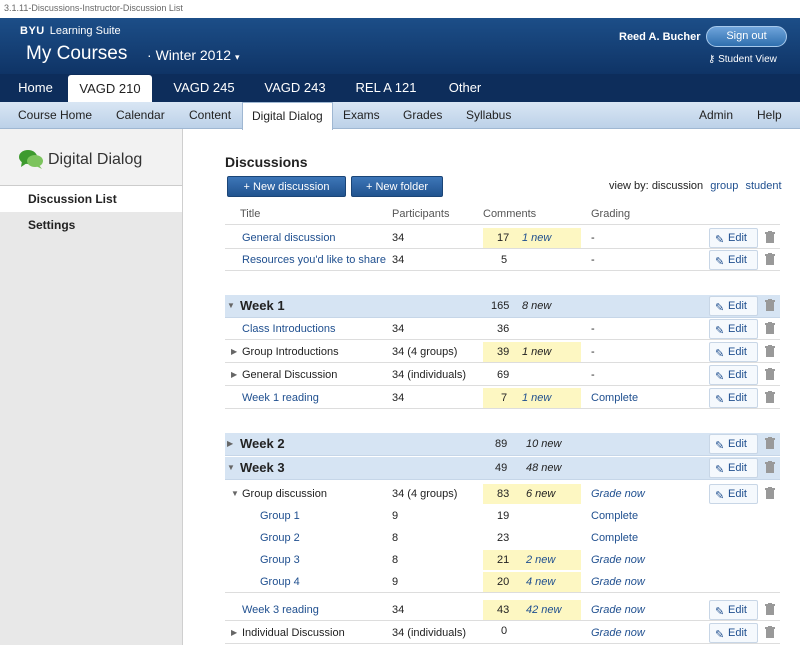 The height and width of the screenshot is (645, 800). Describe the element at coordinates (502, 582) in the screenshot. I see `group-row: Group 4 9 20 4 new Grade now` at that location.